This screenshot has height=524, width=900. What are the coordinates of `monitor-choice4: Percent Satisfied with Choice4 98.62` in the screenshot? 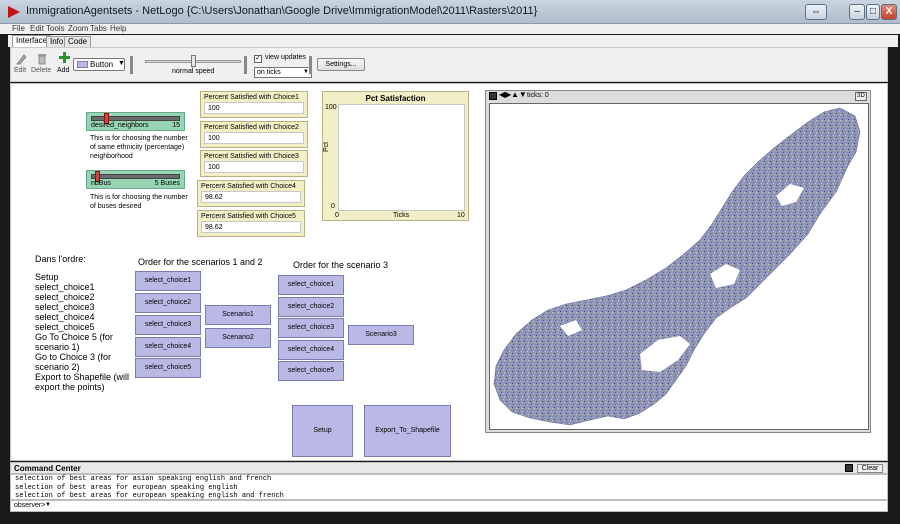 It's located at (251, 193).